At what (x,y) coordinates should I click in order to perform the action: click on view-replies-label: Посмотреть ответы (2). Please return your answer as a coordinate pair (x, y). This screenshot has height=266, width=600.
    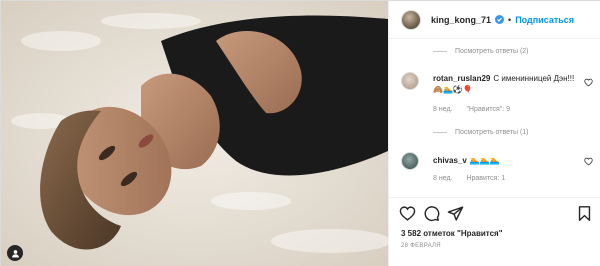
    Looking at the image, I should click on (492, 51).